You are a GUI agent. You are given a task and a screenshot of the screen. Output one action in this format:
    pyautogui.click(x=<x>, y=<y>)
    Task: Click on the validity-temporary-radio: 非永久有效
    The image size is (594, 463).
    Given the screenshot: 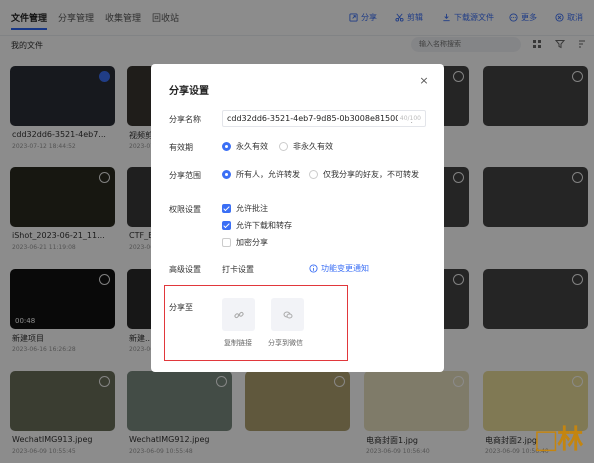 What is the action you would take?
    pyautogui.click(x=306, y=146)
    